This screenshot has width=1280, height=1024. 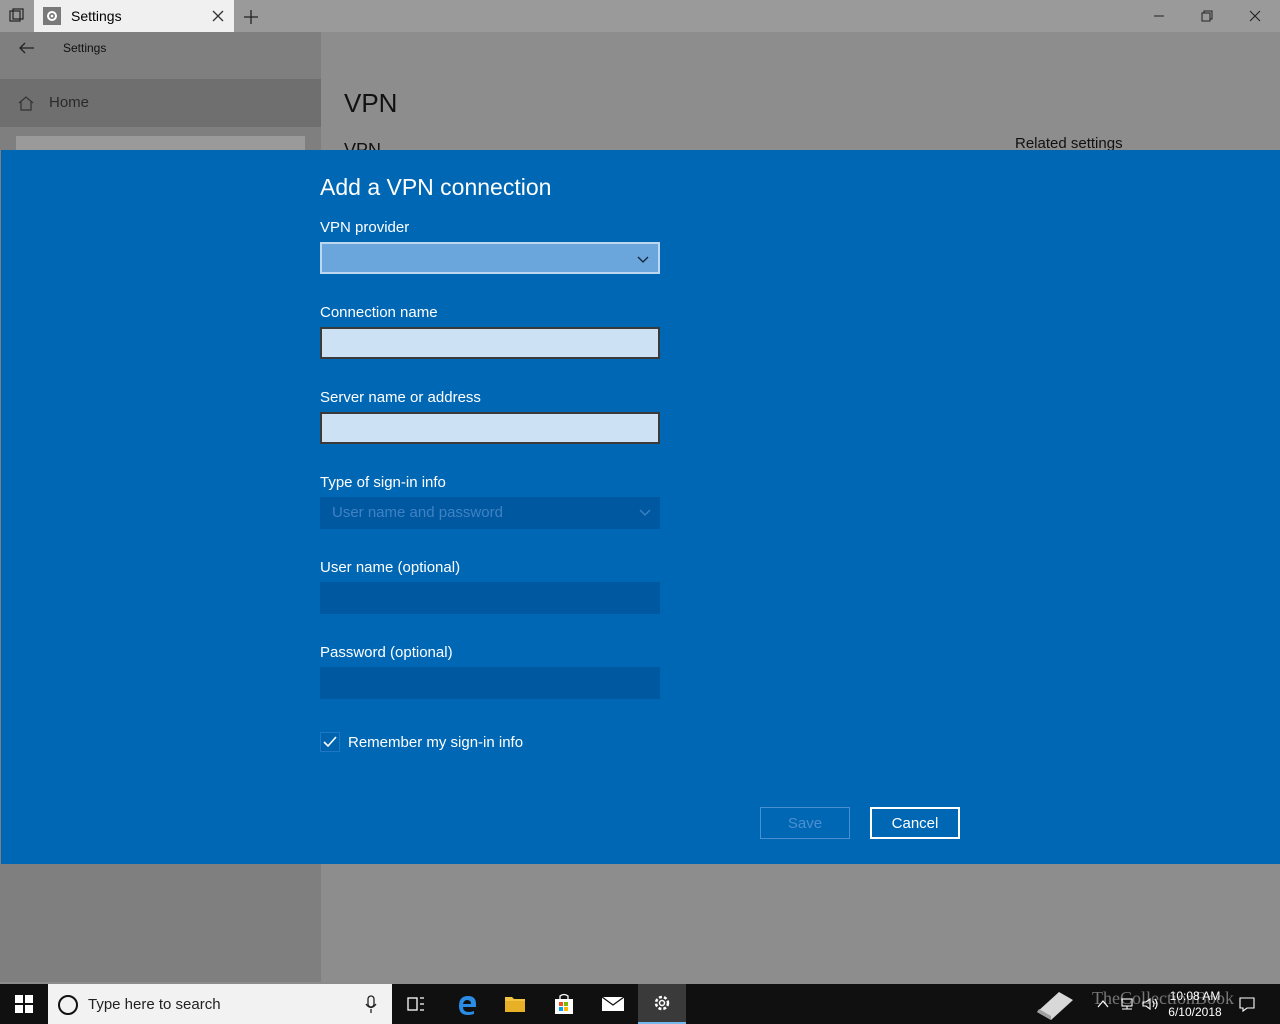 What do you see at coordinates (515, 1004) in the screenshot?
I see `file-explorer-icon` at bounding box center [515, 1004].